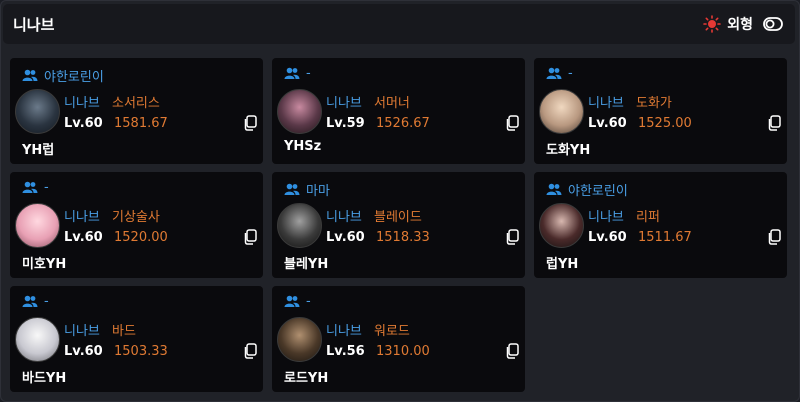 This screenshot has height=402, width=800. I want to click on character-card: - 니나브 바드 Lv.60 1503.33 바드YH, so click(136, 339).